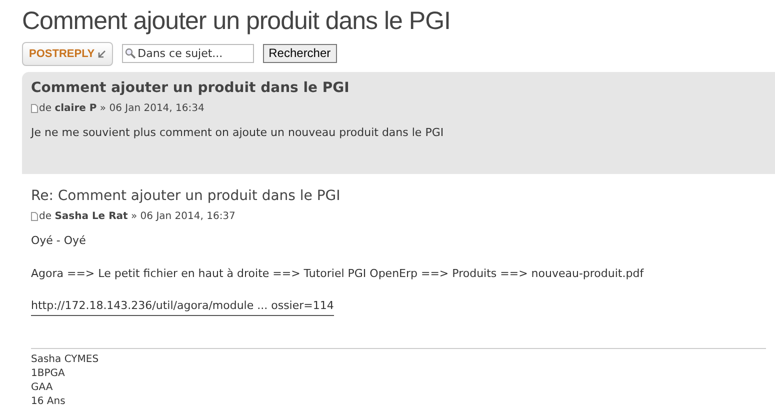  I want to click on post-text: Je ne me souvient plus comment on ajoute un nouveau produit dans le PGI, so click(238, 133).